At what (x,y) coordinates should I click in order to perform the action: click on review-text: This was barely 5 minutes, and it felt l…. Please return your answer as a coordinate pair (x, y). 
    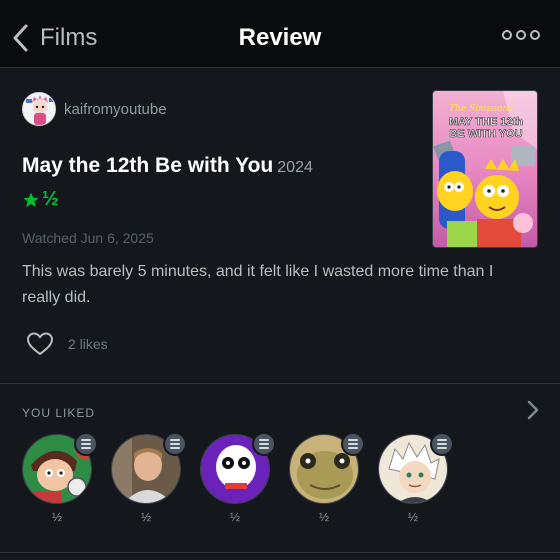
    Looking at the image, I should click on (258, 284).